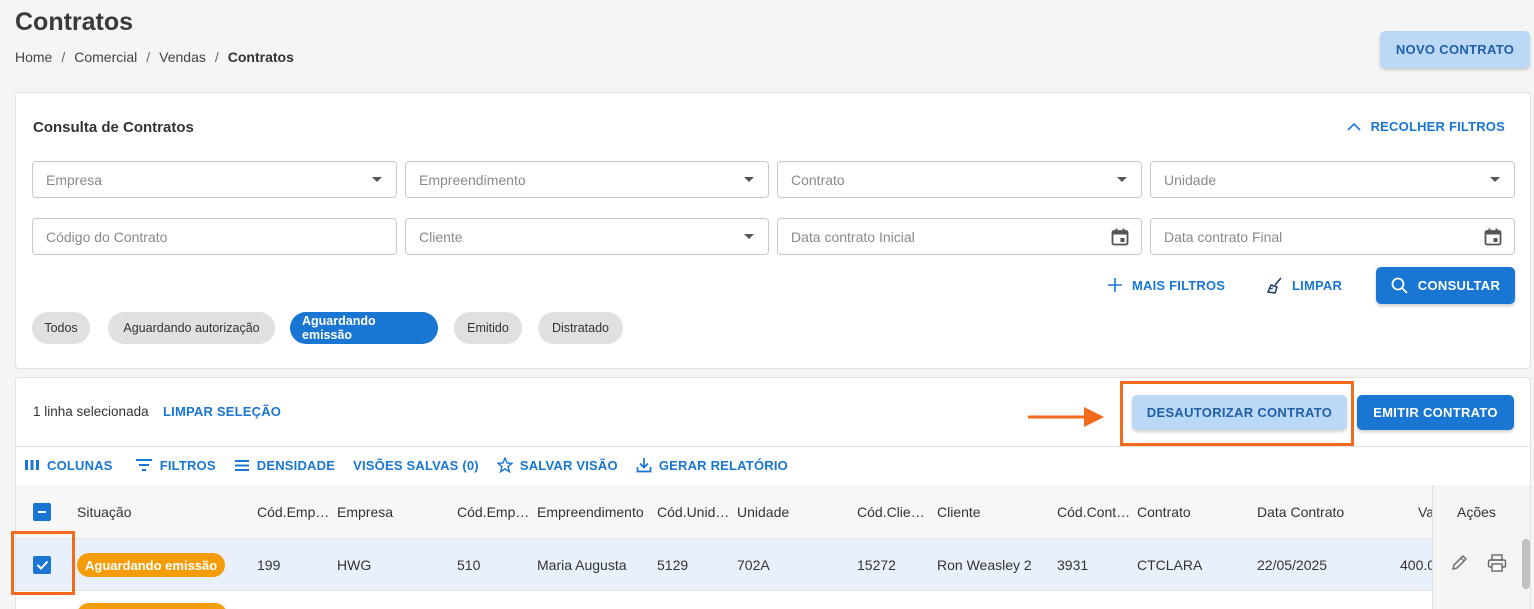 This screenshot has width=1534, height=609. Describe the element at coordinates (68, 465) in the screenshot. I see `columns-button: COLUNAS` at that location.